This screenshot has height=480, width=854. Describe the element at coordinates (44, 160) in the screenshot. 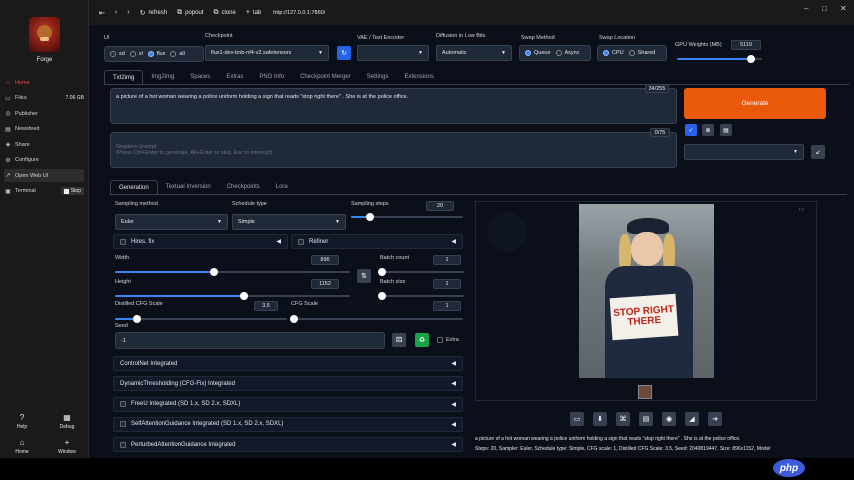

I see `sidebar-item-configure: ⚙ Configure` at that location.